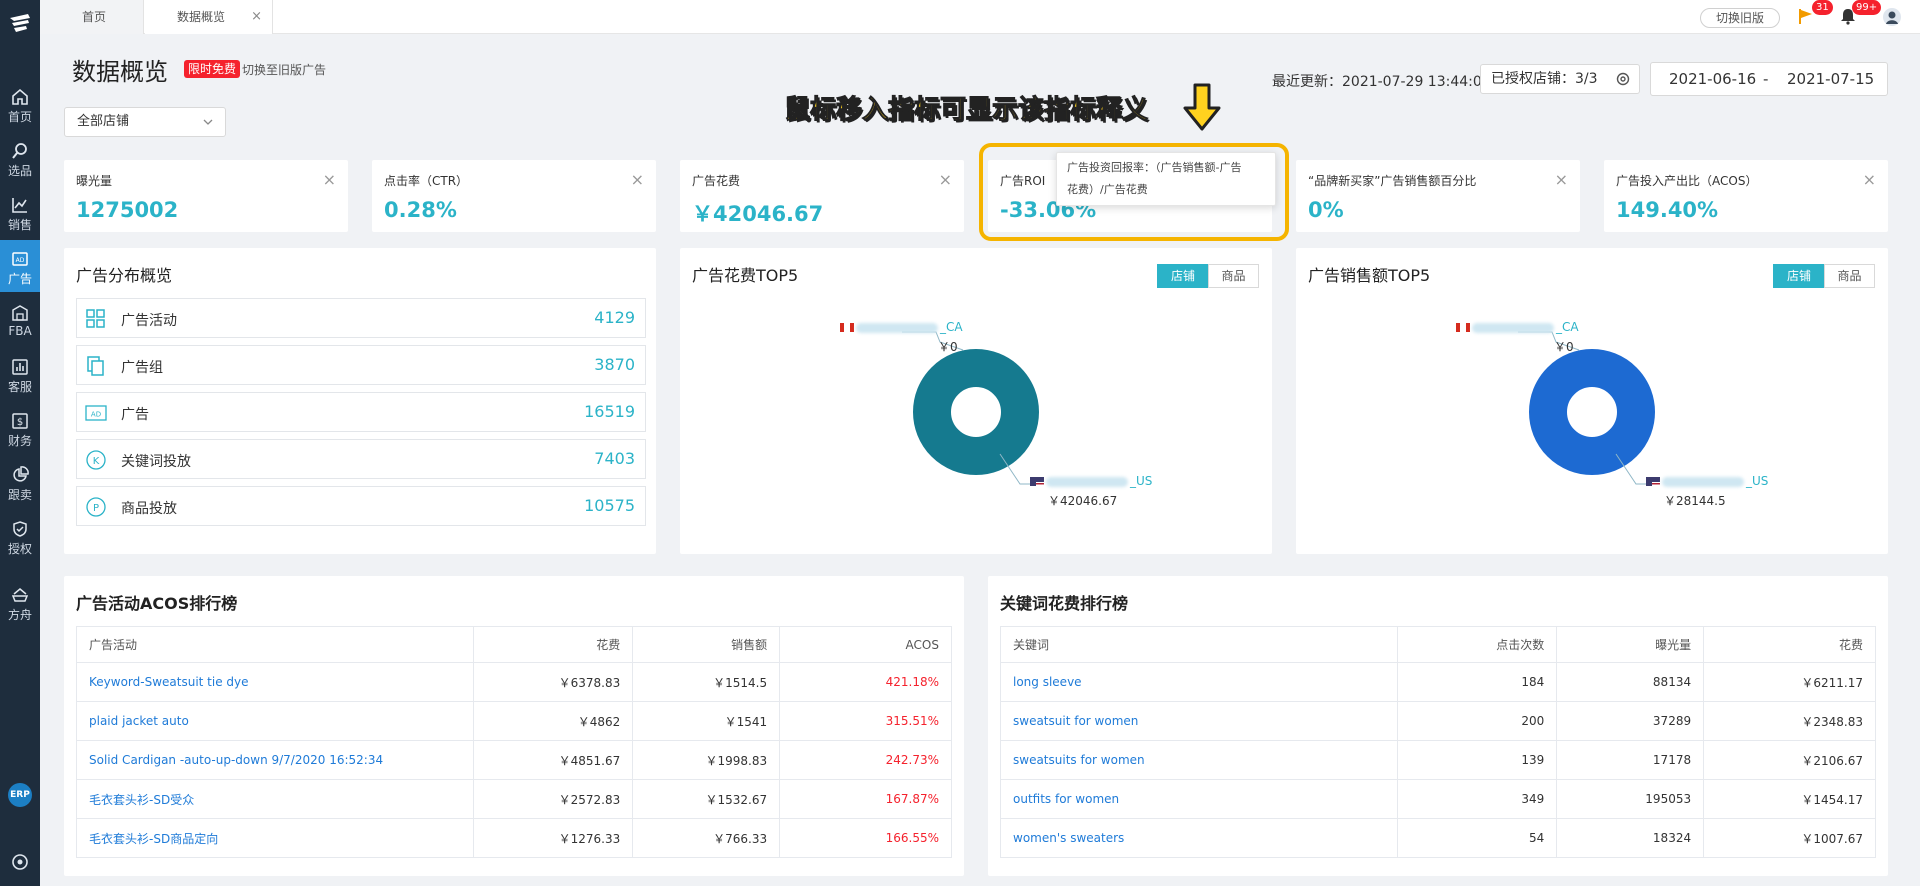 Image resolution: width=1920 pixels, height=886 pixels. I want to click on sidebar-item-authorize: 授权, so click(20, 536).